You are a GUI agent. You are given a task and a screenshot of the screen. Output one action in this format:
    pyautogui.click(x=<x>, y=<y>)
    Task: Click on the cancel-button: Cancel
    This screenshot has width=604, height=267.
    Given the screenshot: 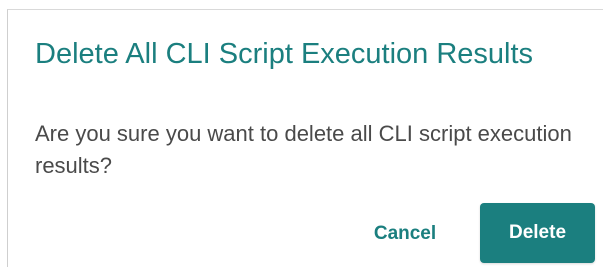 What is the action you would take?
    pyautogui.click(x=405, y=234)
    